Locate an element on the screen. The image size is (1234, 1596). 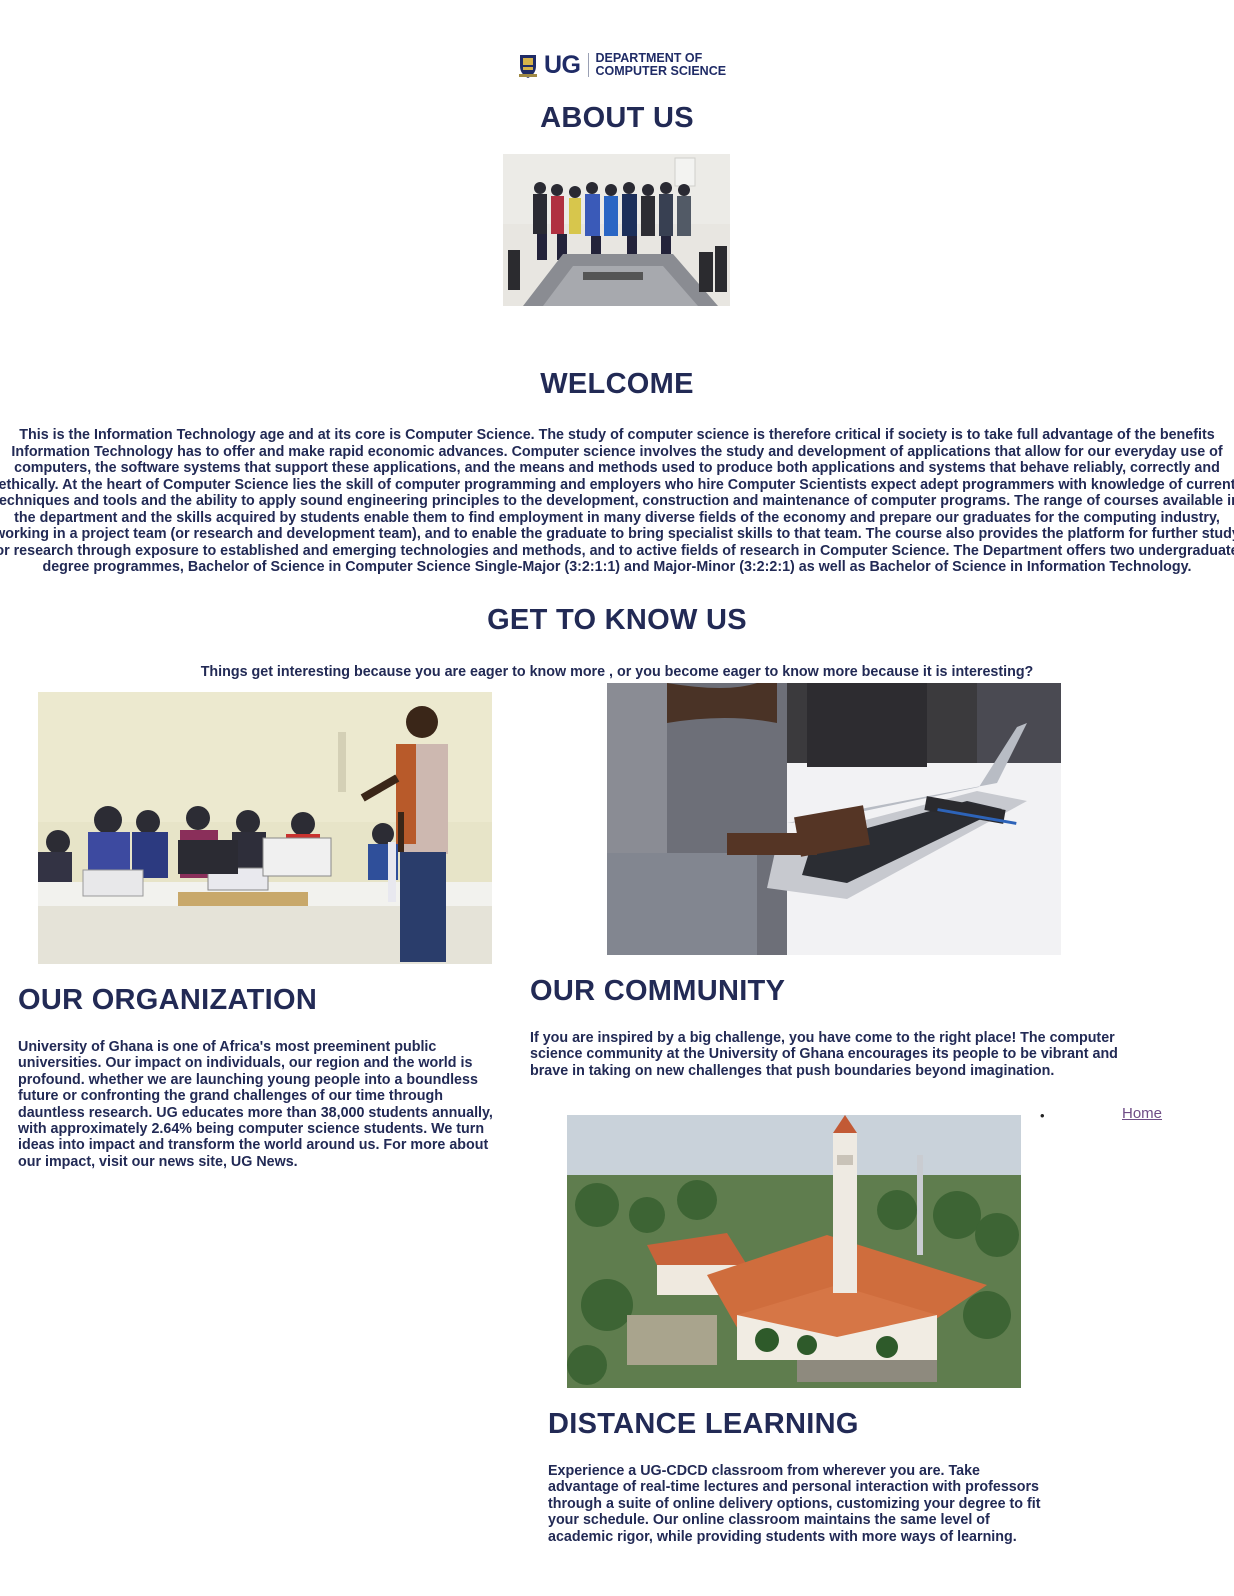
welcome-heading: WELCOME is located at coordinates (617, 384).